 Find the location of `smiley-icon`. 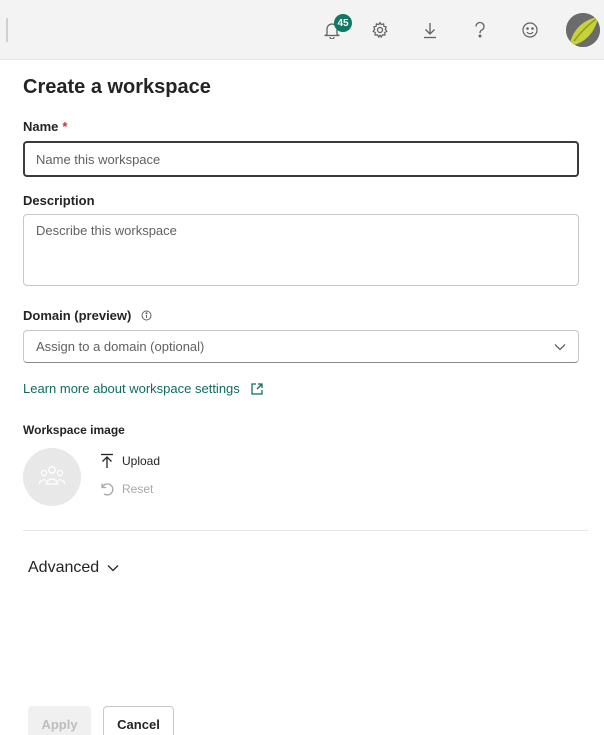

smiley-icon is located at coordinates (530, 30).